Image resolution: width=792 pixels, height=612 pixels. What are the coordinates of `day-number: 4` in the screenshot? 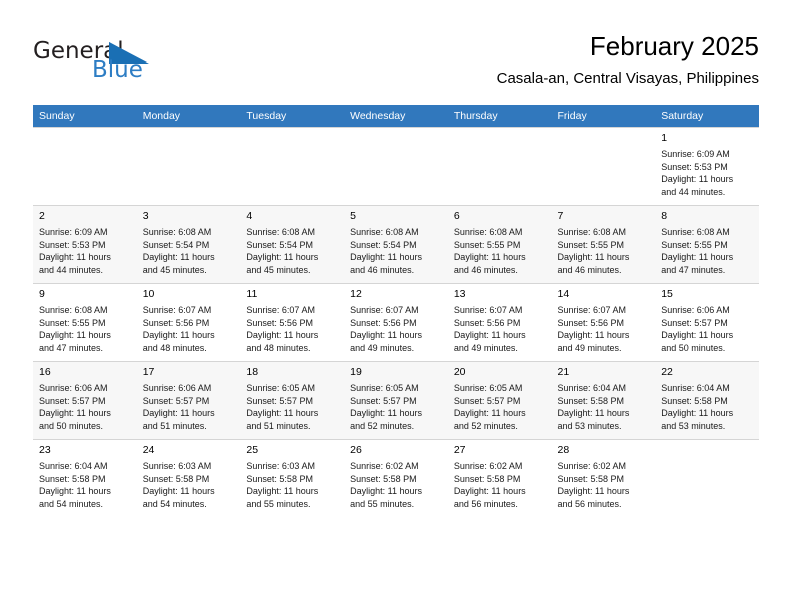 It's located at (249, 216).